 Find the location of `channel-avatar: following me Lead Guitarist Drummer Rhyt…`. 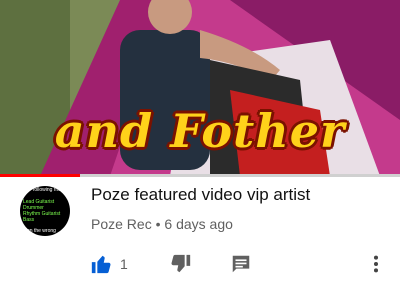

channel-avatar: following me Lead Guitarist Drummer Rhyt… is located at coordinates (45, 211).